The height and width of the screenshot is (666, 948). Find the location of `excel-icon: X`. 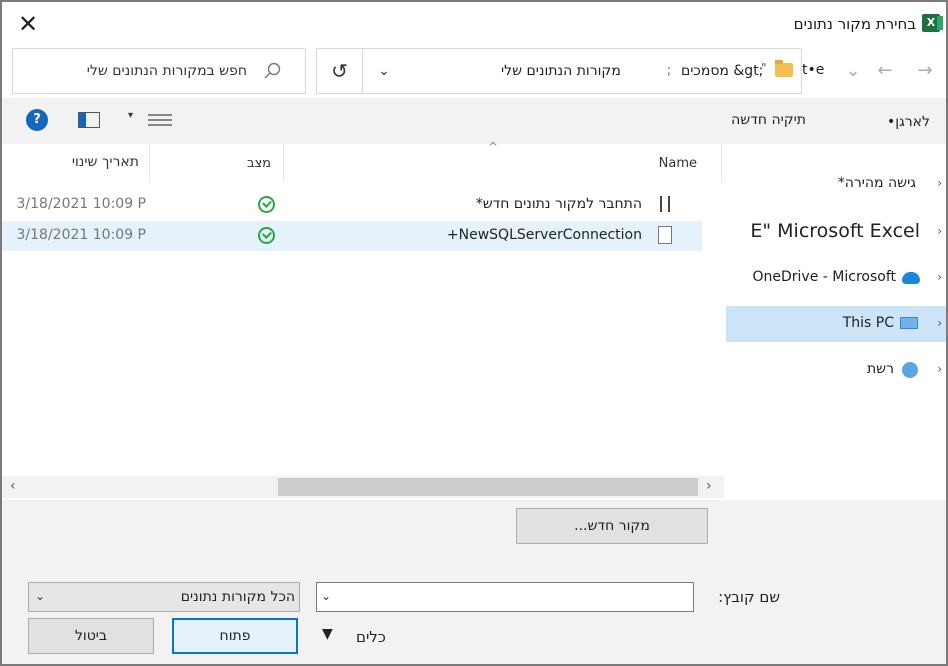

excel-icon: X is located at coordinates (932, 23).